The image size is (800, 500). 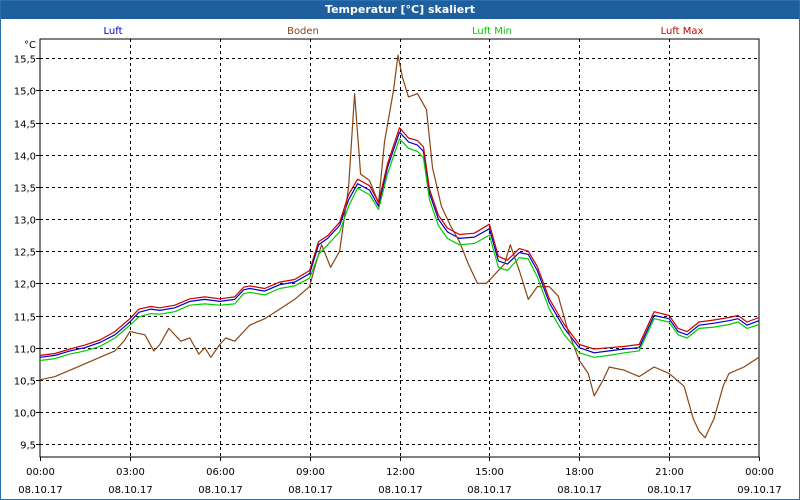 What do you see at coordinates (113, 31) in the screenshot?
I see `legend-entry-luft: Luft` at bounding box center [113, 31].